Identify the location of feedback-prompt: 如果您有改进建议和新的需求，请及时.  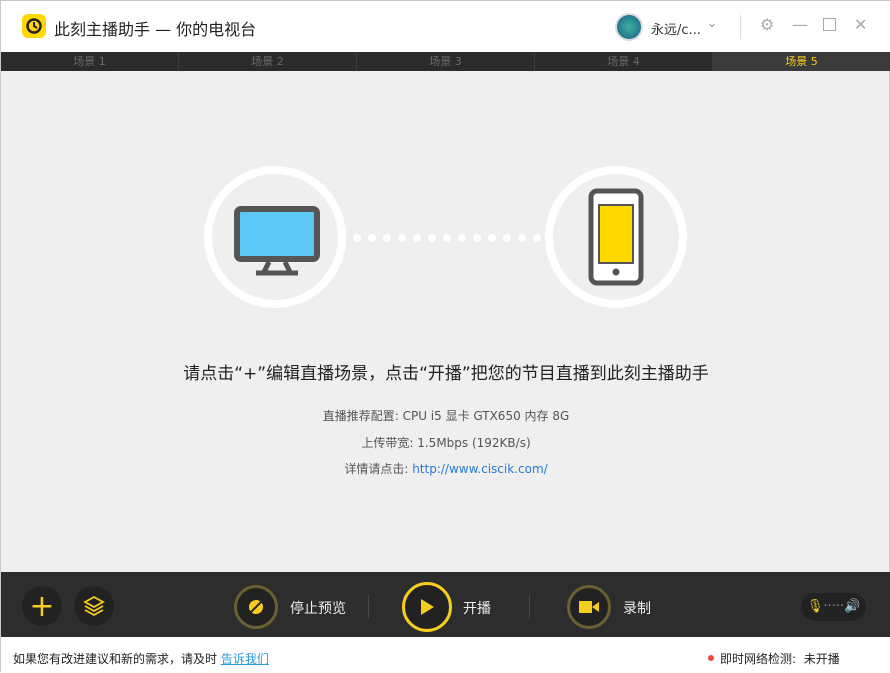
(115, 659).